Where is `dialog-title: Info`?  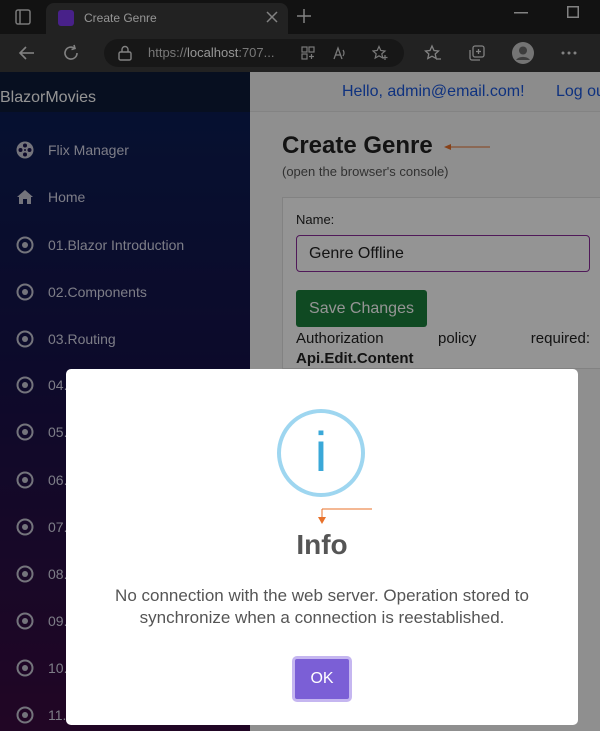 dialog-title: Info is located at coordinates (322, 544).